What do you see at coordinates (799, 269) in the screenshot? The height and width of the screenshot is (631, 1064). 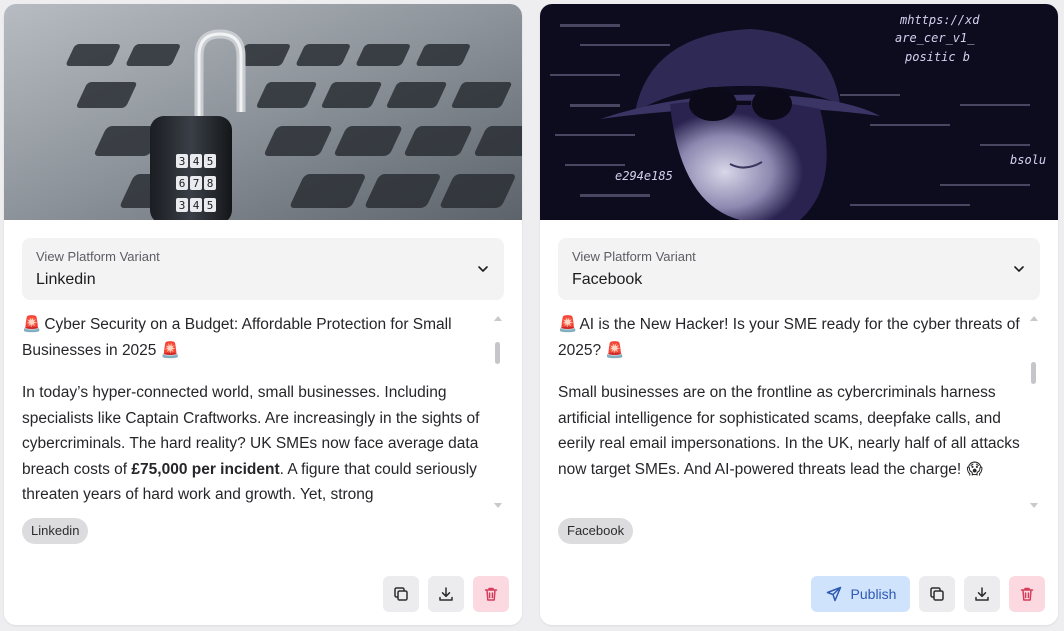 I see `platform-variant-select: View Platform Variant Facebook` at bounding box center [799, 269].